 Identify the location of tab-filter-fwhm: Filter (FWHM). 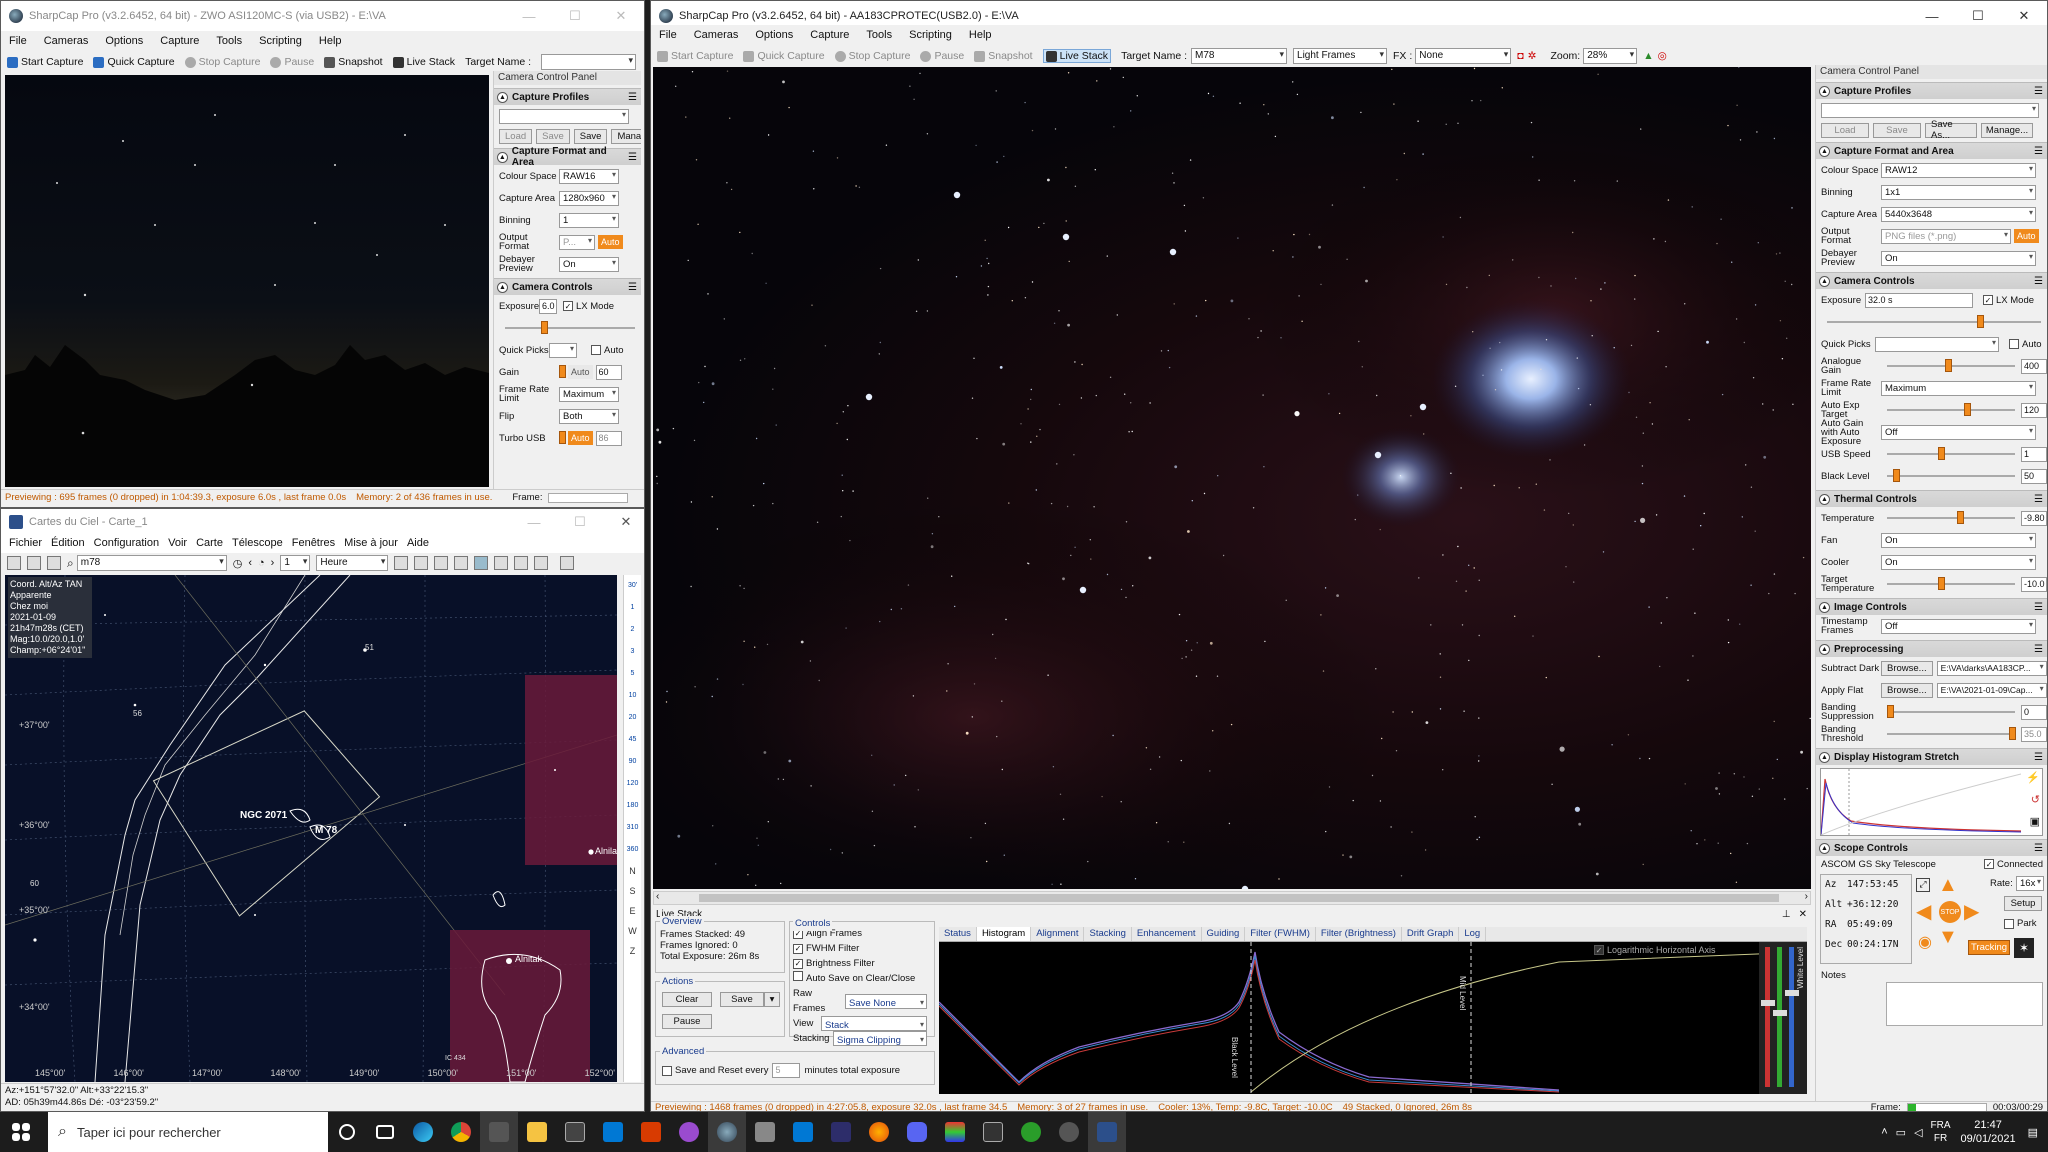
(1280, 934).